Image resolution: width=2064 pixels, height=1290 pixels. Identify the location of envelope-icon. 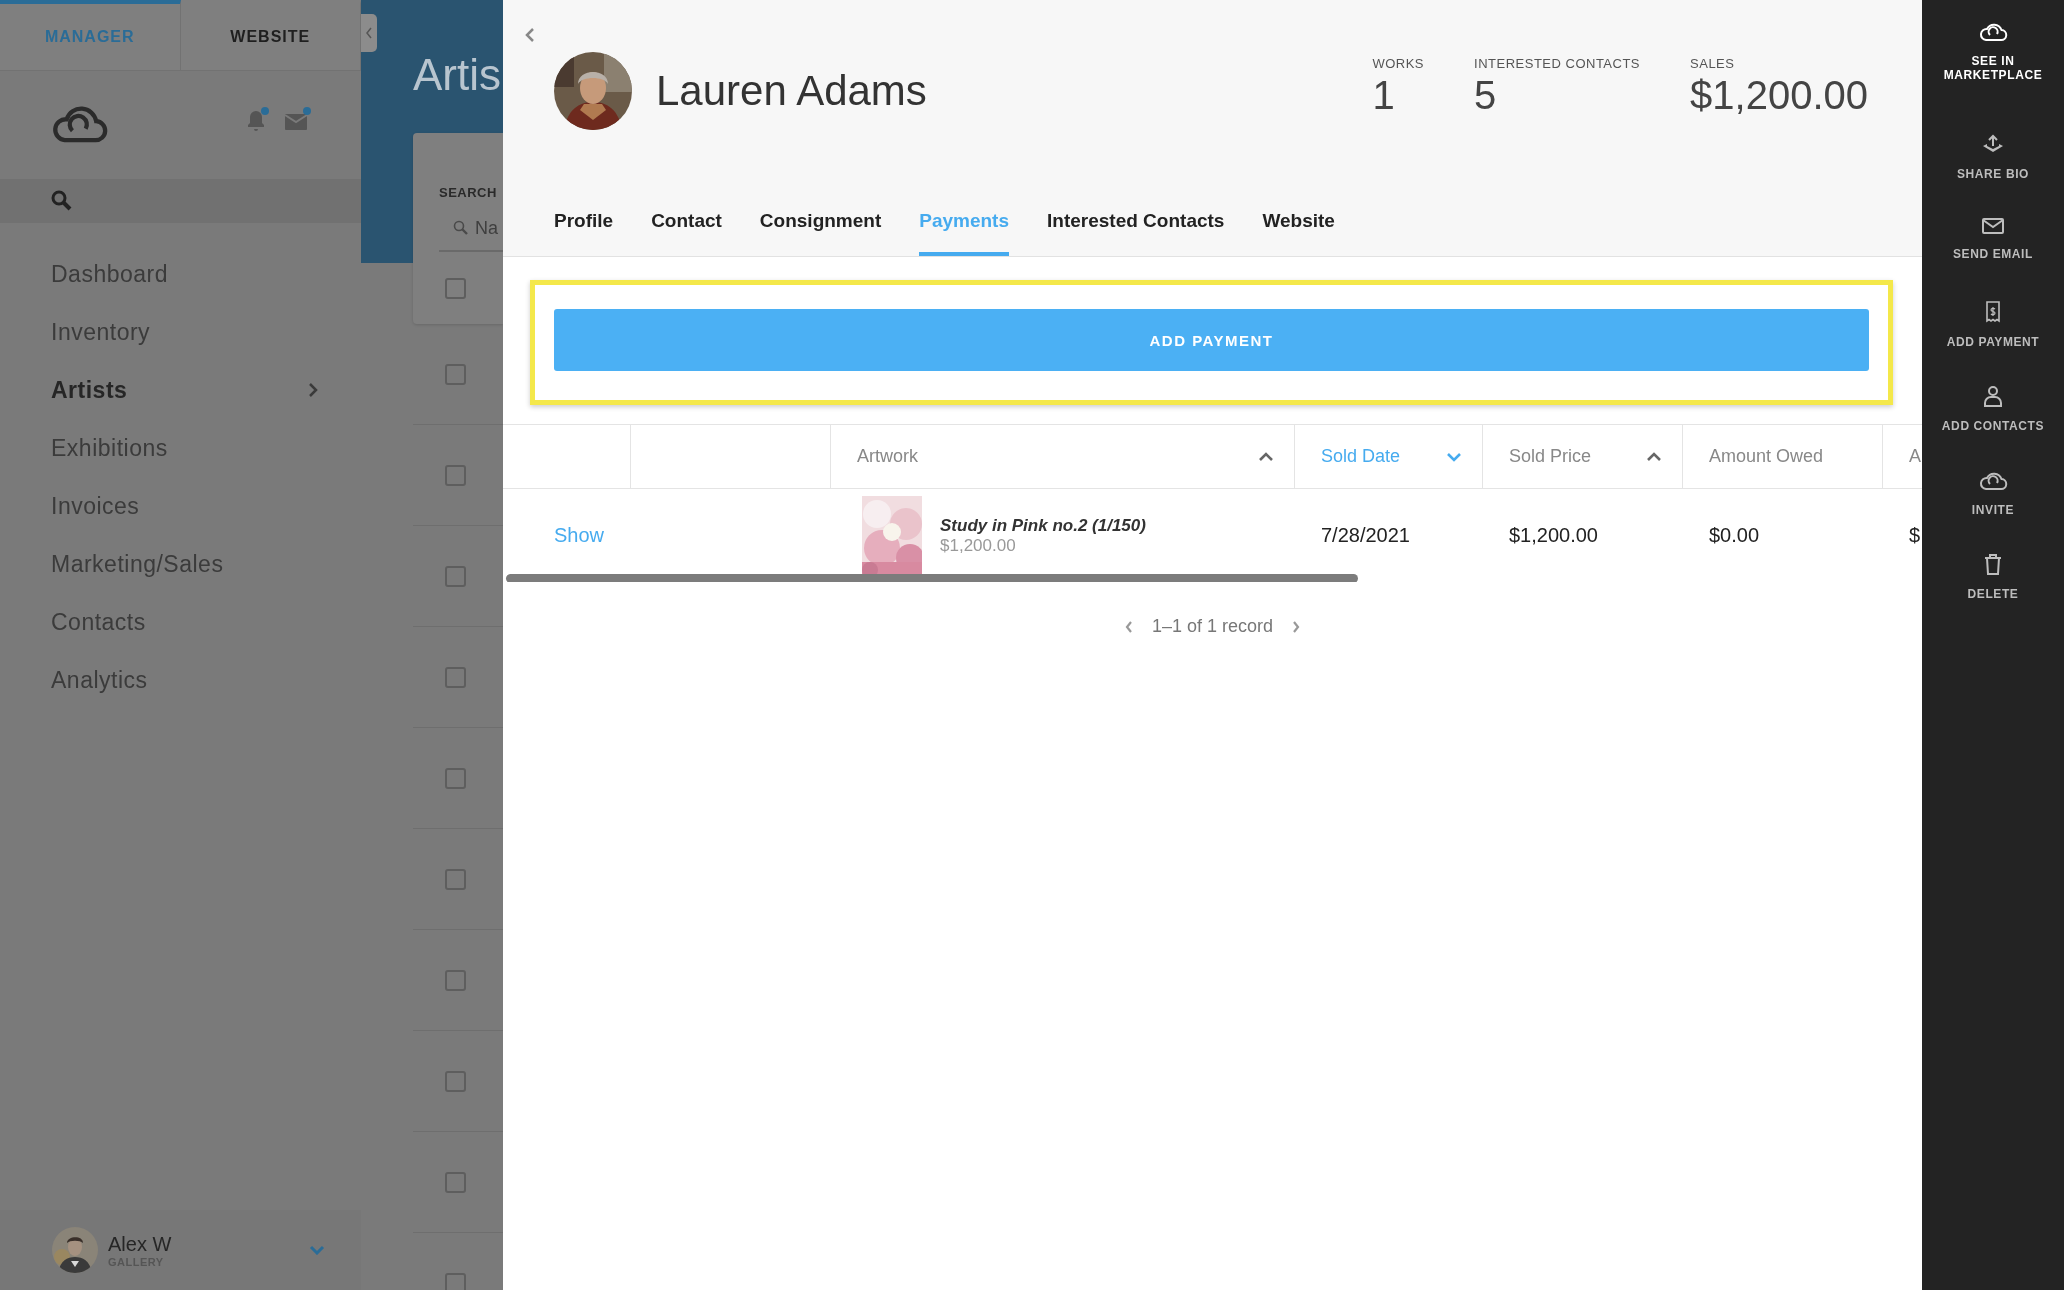
(1993, 226).